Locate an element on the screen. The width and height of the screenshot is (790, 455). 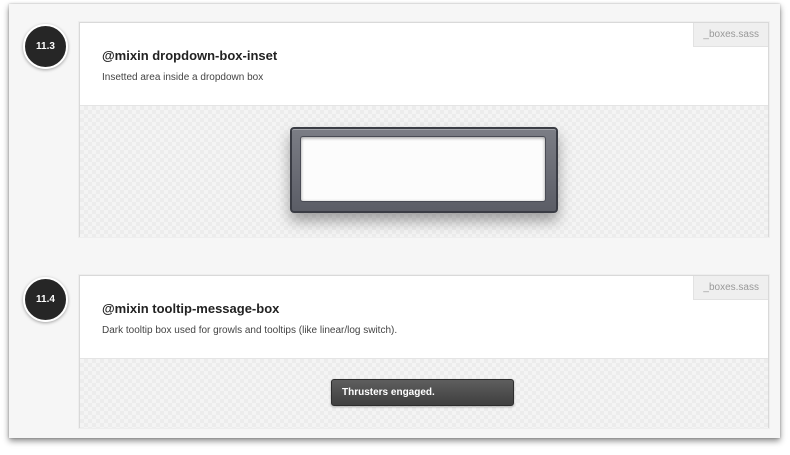
section-number-badge: 11.3 is located at coordinates (45, 46).